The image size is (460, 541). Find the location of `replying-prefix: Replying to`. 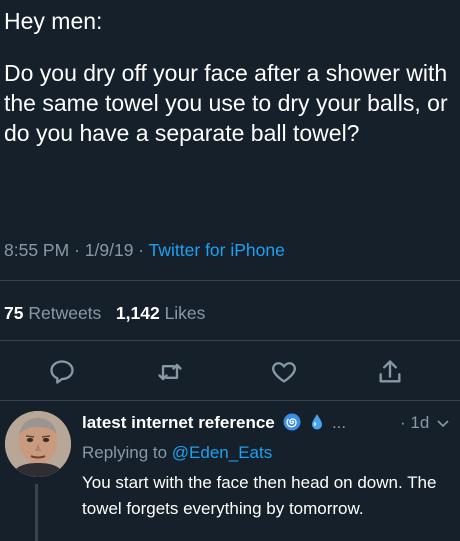

replying-prefix: Replying to is located at coordinates (125, 452).